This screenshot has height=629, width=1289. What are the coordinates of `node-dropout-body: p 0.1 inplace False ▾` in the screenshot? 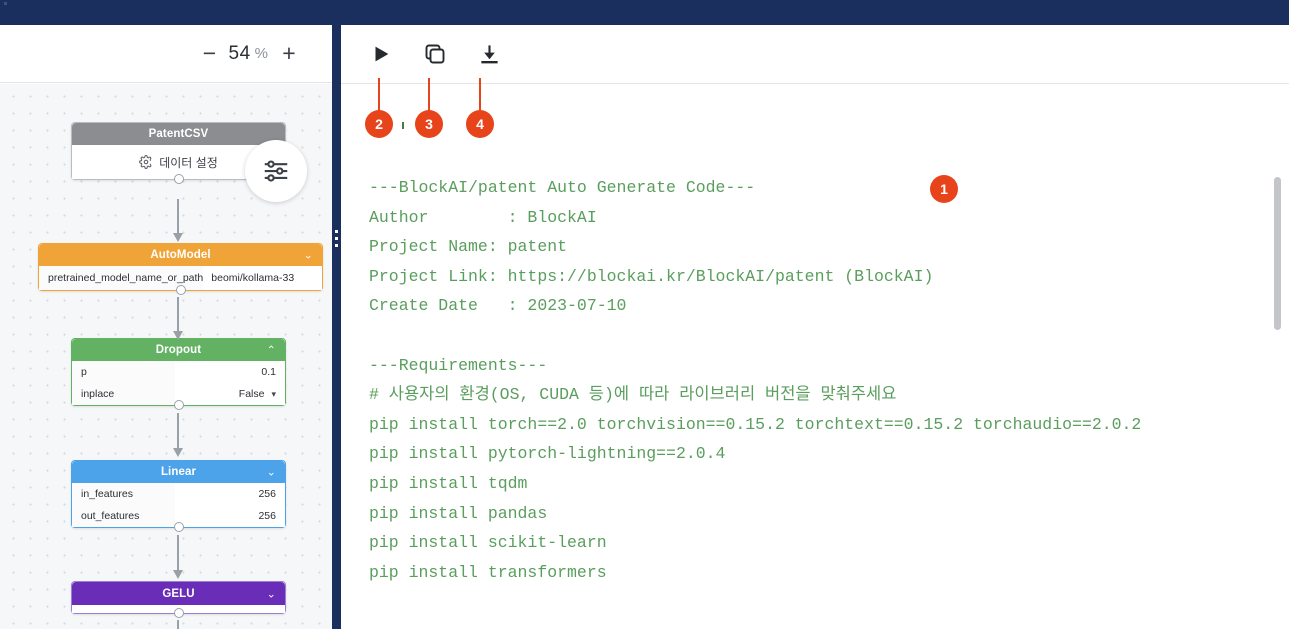 It's located at (178, 383).